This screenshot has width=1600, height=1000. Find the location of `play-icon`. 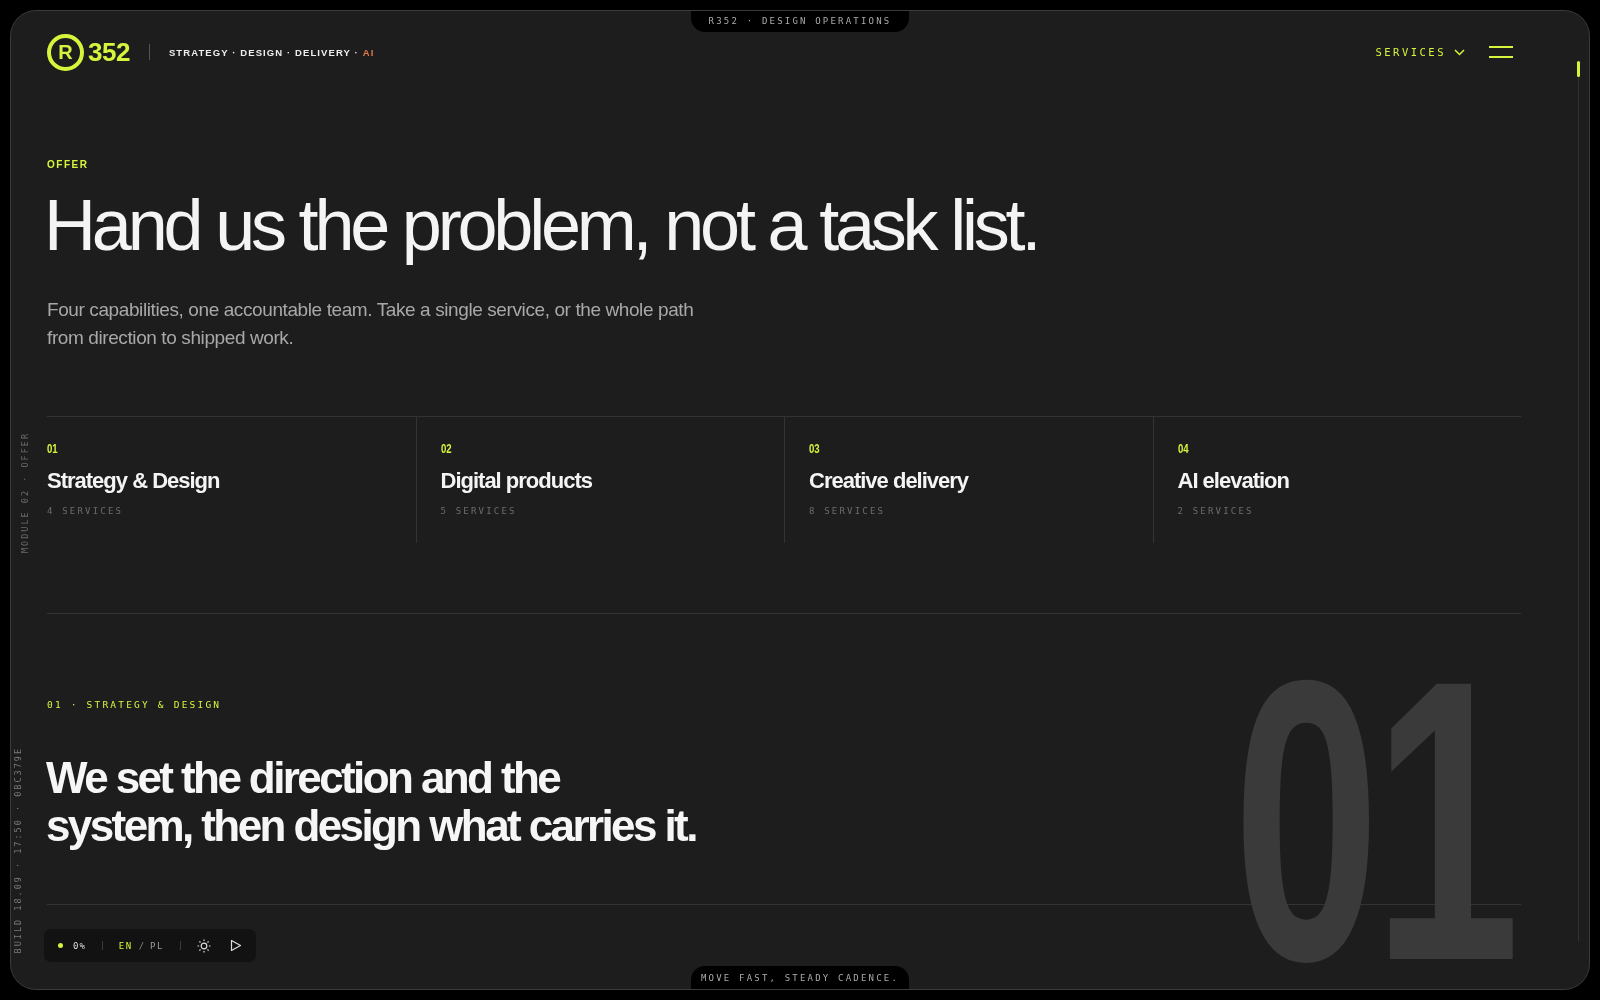

play-icon is located at coordinates (235, 945).